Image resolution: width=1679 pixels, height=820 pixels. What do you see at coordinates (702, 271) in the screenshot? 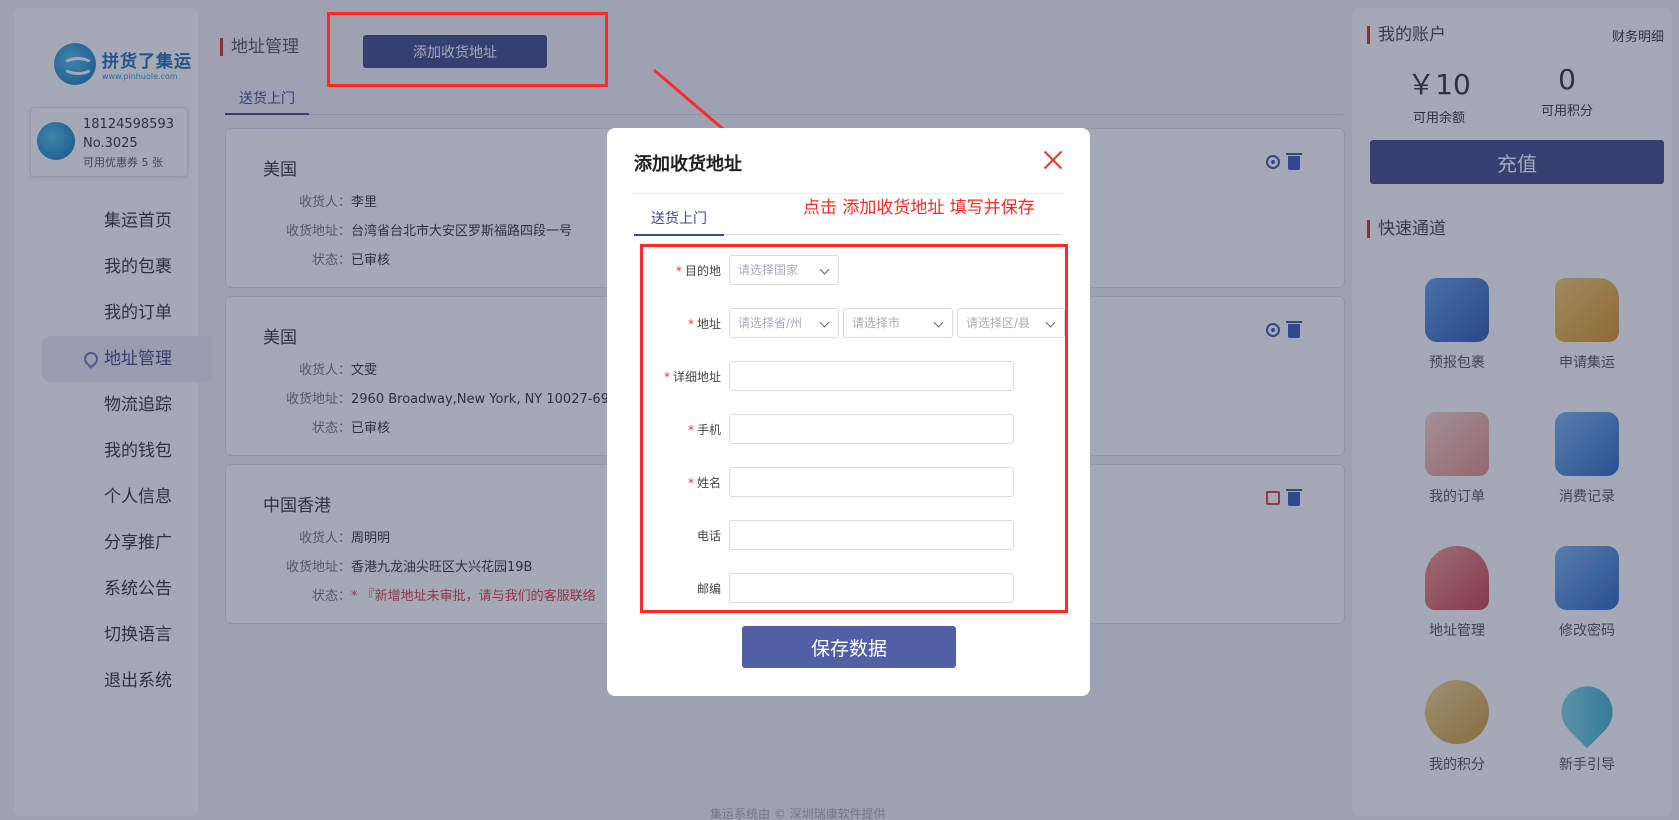
I see `destination-label: 目的地` at bounding box center [702, 271].